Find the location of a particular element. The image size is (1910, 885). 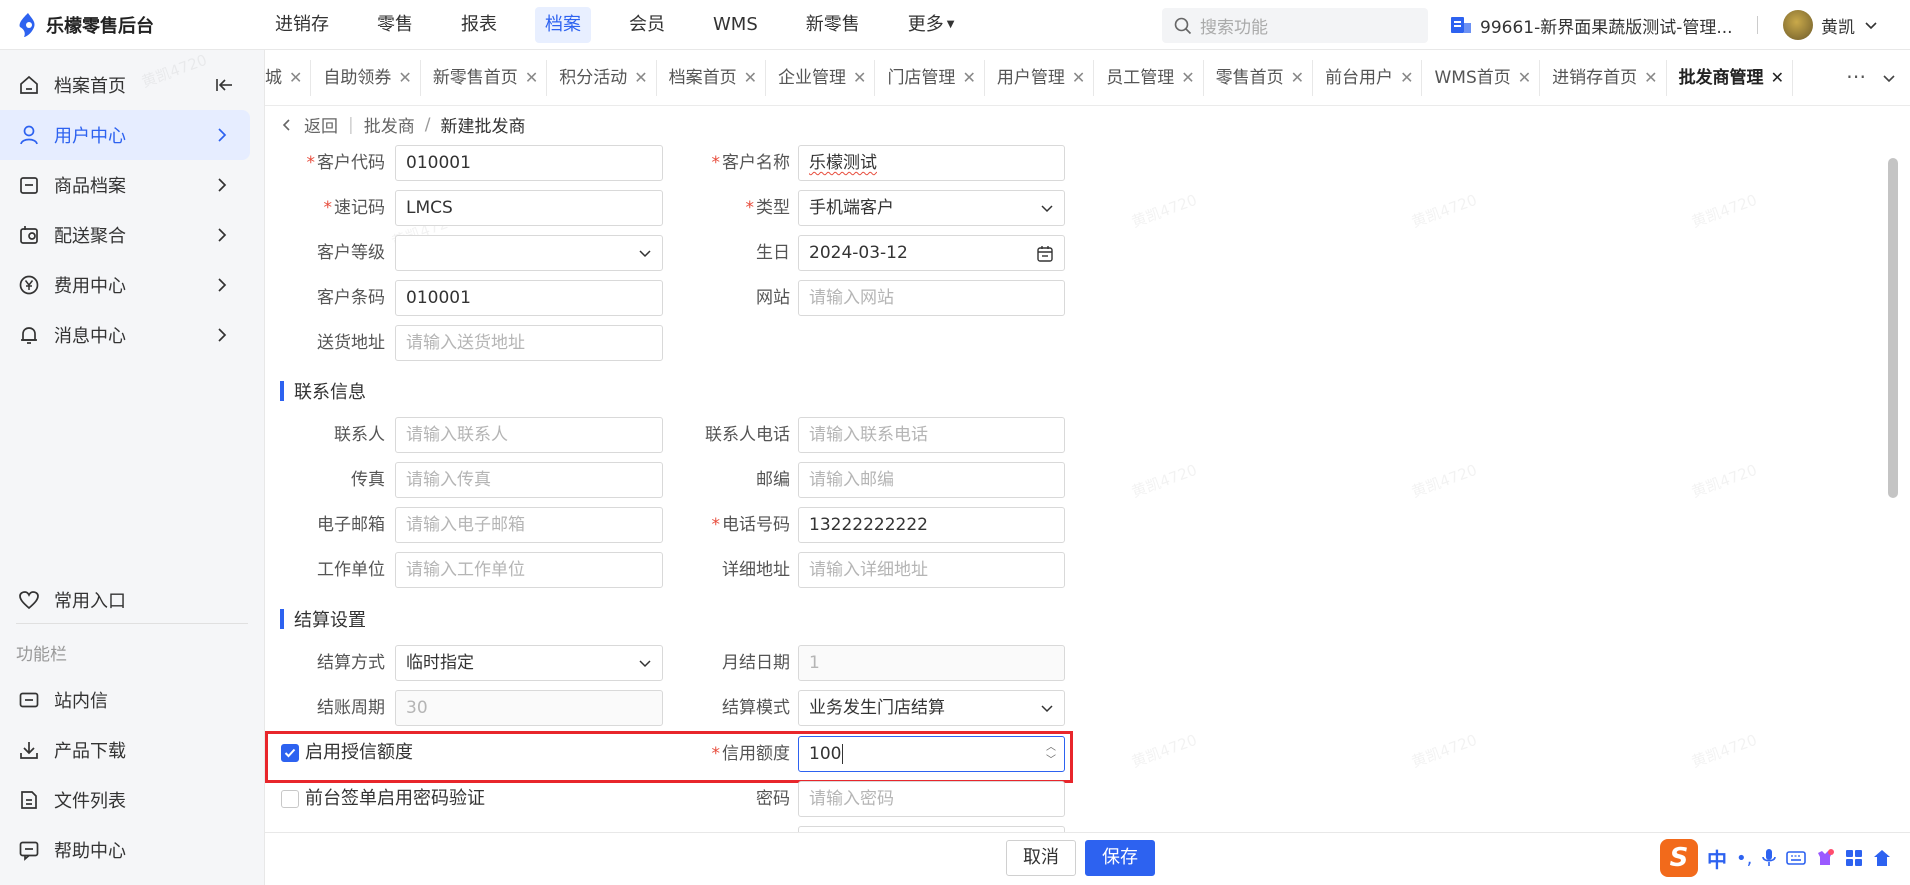

delivery-address-input: 请输入送货地址 is located at coordinates (529, 343).